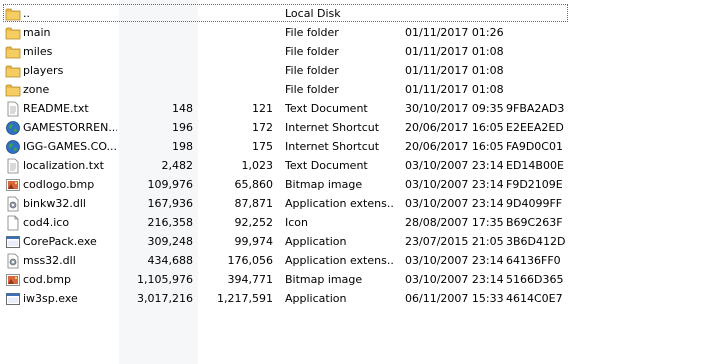 The width and height of the screenshot is (705, 364). Describe the element at coordinates (535, 108) in the screenshot. I see `file-crc: 9FBA2AD3` at that location.